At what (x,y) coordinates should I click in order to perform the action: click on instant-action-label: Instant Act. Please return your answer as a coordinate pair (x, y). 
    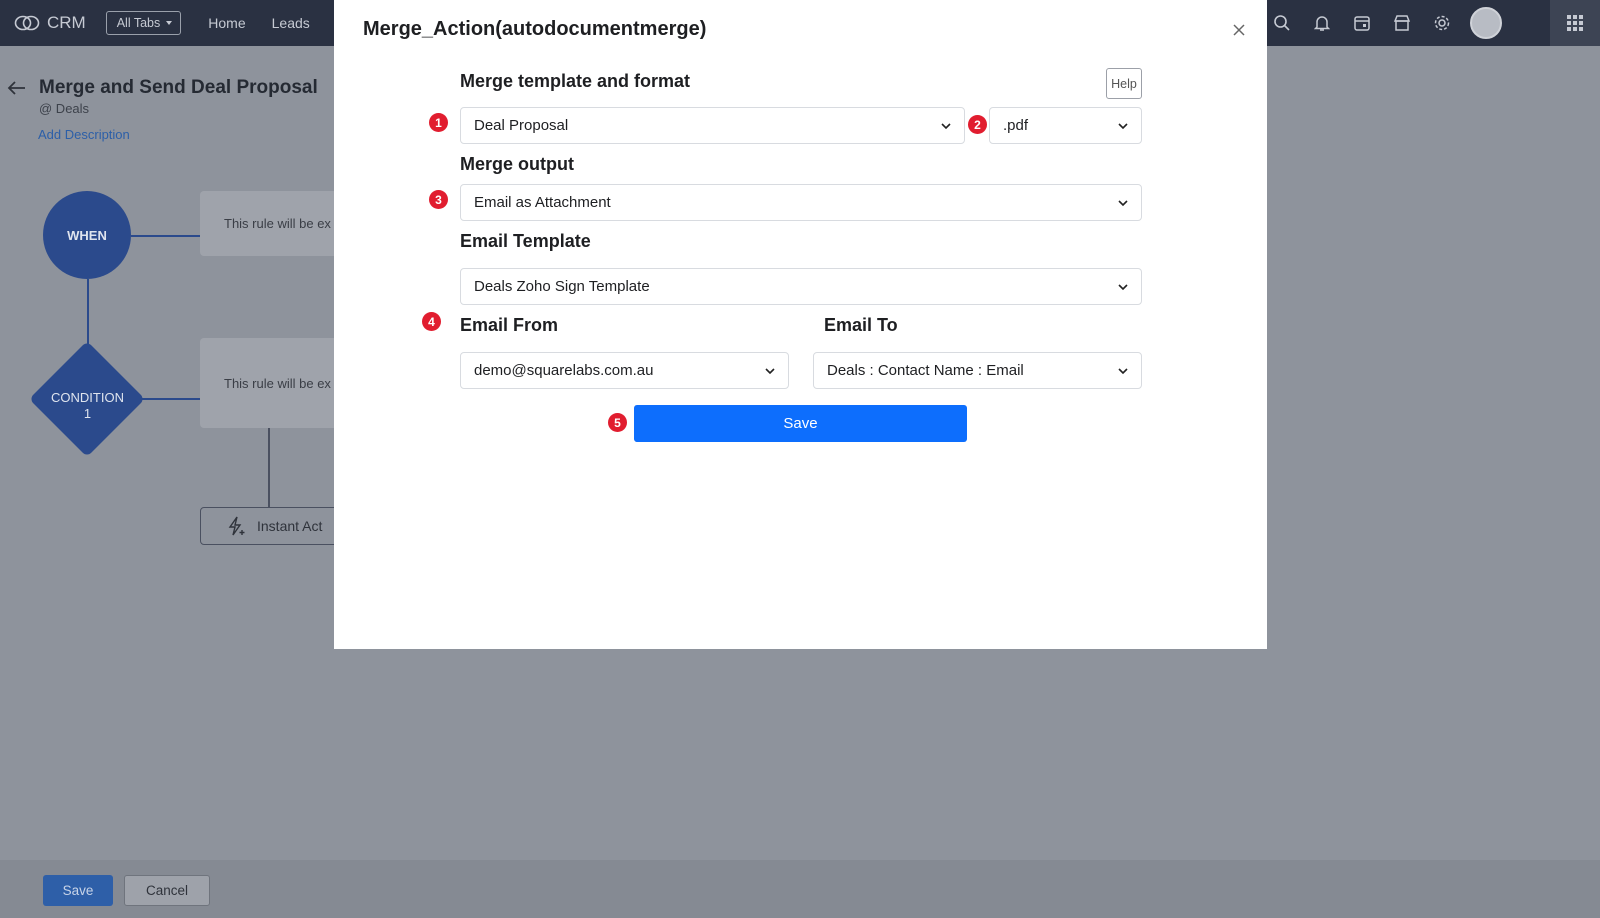
    Looking at the image, I should click on (290, 526).